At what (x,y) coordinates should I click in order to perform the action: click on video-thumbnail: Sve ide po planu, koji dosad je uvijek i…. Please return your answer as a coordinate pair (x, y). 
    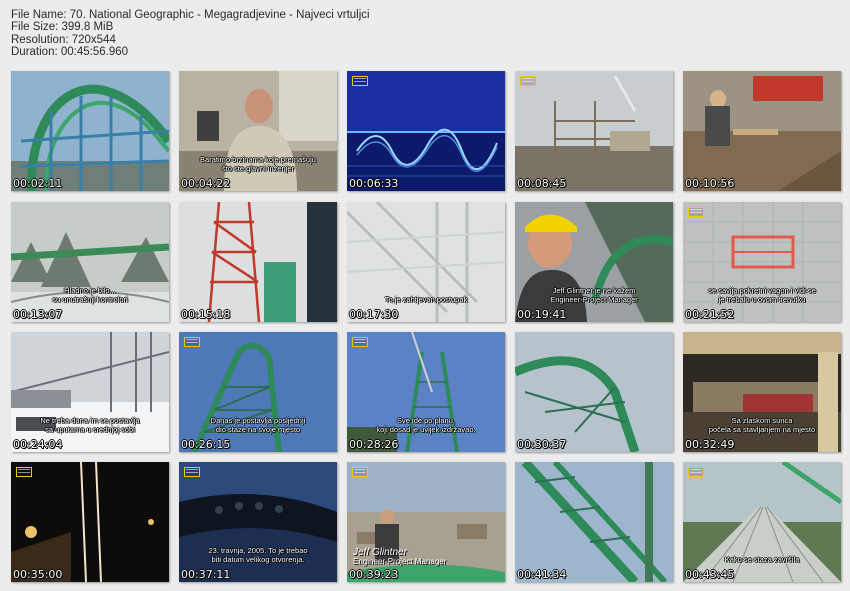
    Looking at the image, I should click on (426, 392).